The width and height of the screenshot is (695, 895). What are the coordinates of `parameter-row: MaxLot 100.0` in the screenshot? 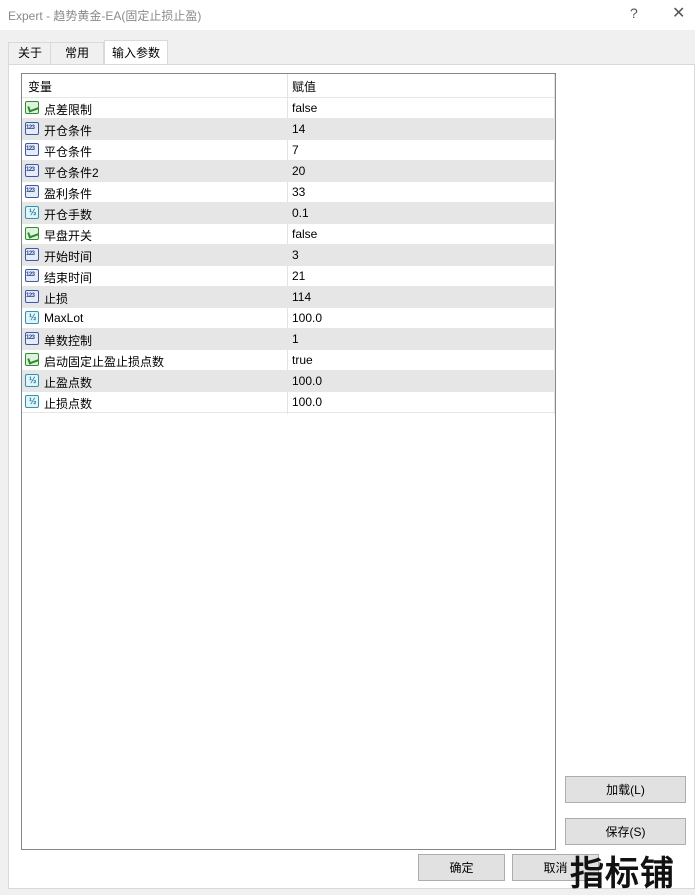 It's located at (288, 318).